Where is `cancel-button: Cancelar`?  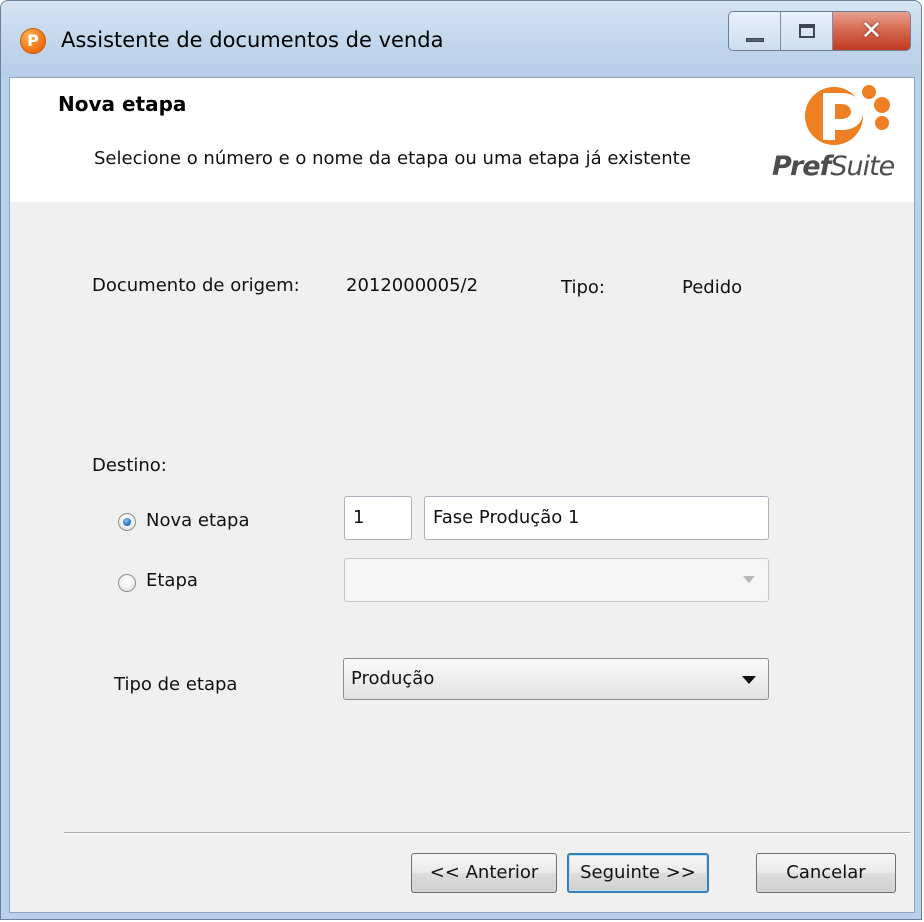
cancel-button: Cancelar is located at coordinates (826, 873).